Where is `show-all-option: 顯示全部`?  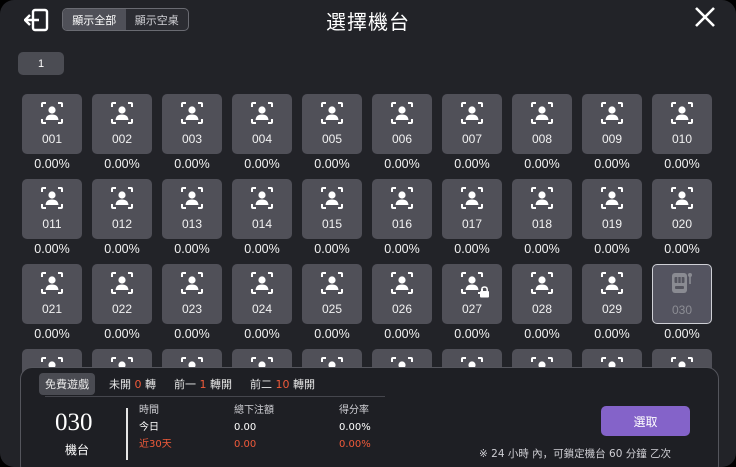
show-all-option: 顯示全部 is located at coordinates (94, 19).